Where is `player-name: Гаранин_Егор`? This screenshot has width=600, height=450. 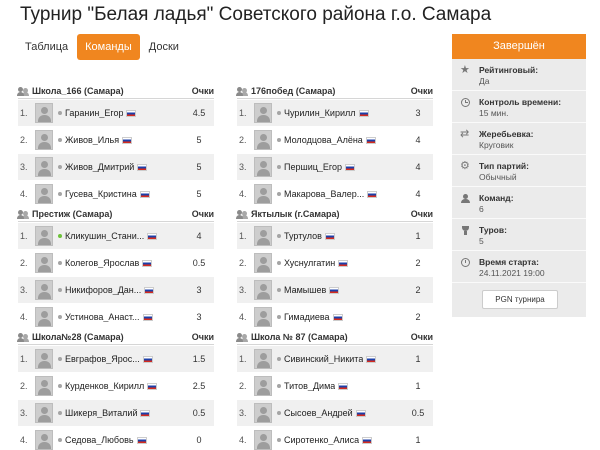 player-name: Гаранин_Егор is located at coordinates (94, 113).